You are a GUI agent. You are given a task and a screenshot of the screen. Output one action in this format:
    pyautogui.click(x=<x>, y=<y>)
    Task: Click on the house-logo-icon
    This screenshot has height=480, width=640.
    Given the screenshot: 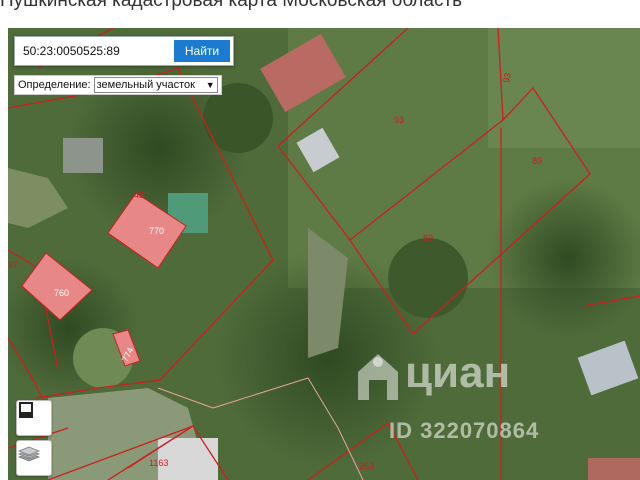 What is the action you would take?
    pyautogui.click(x=378, y=377)
    